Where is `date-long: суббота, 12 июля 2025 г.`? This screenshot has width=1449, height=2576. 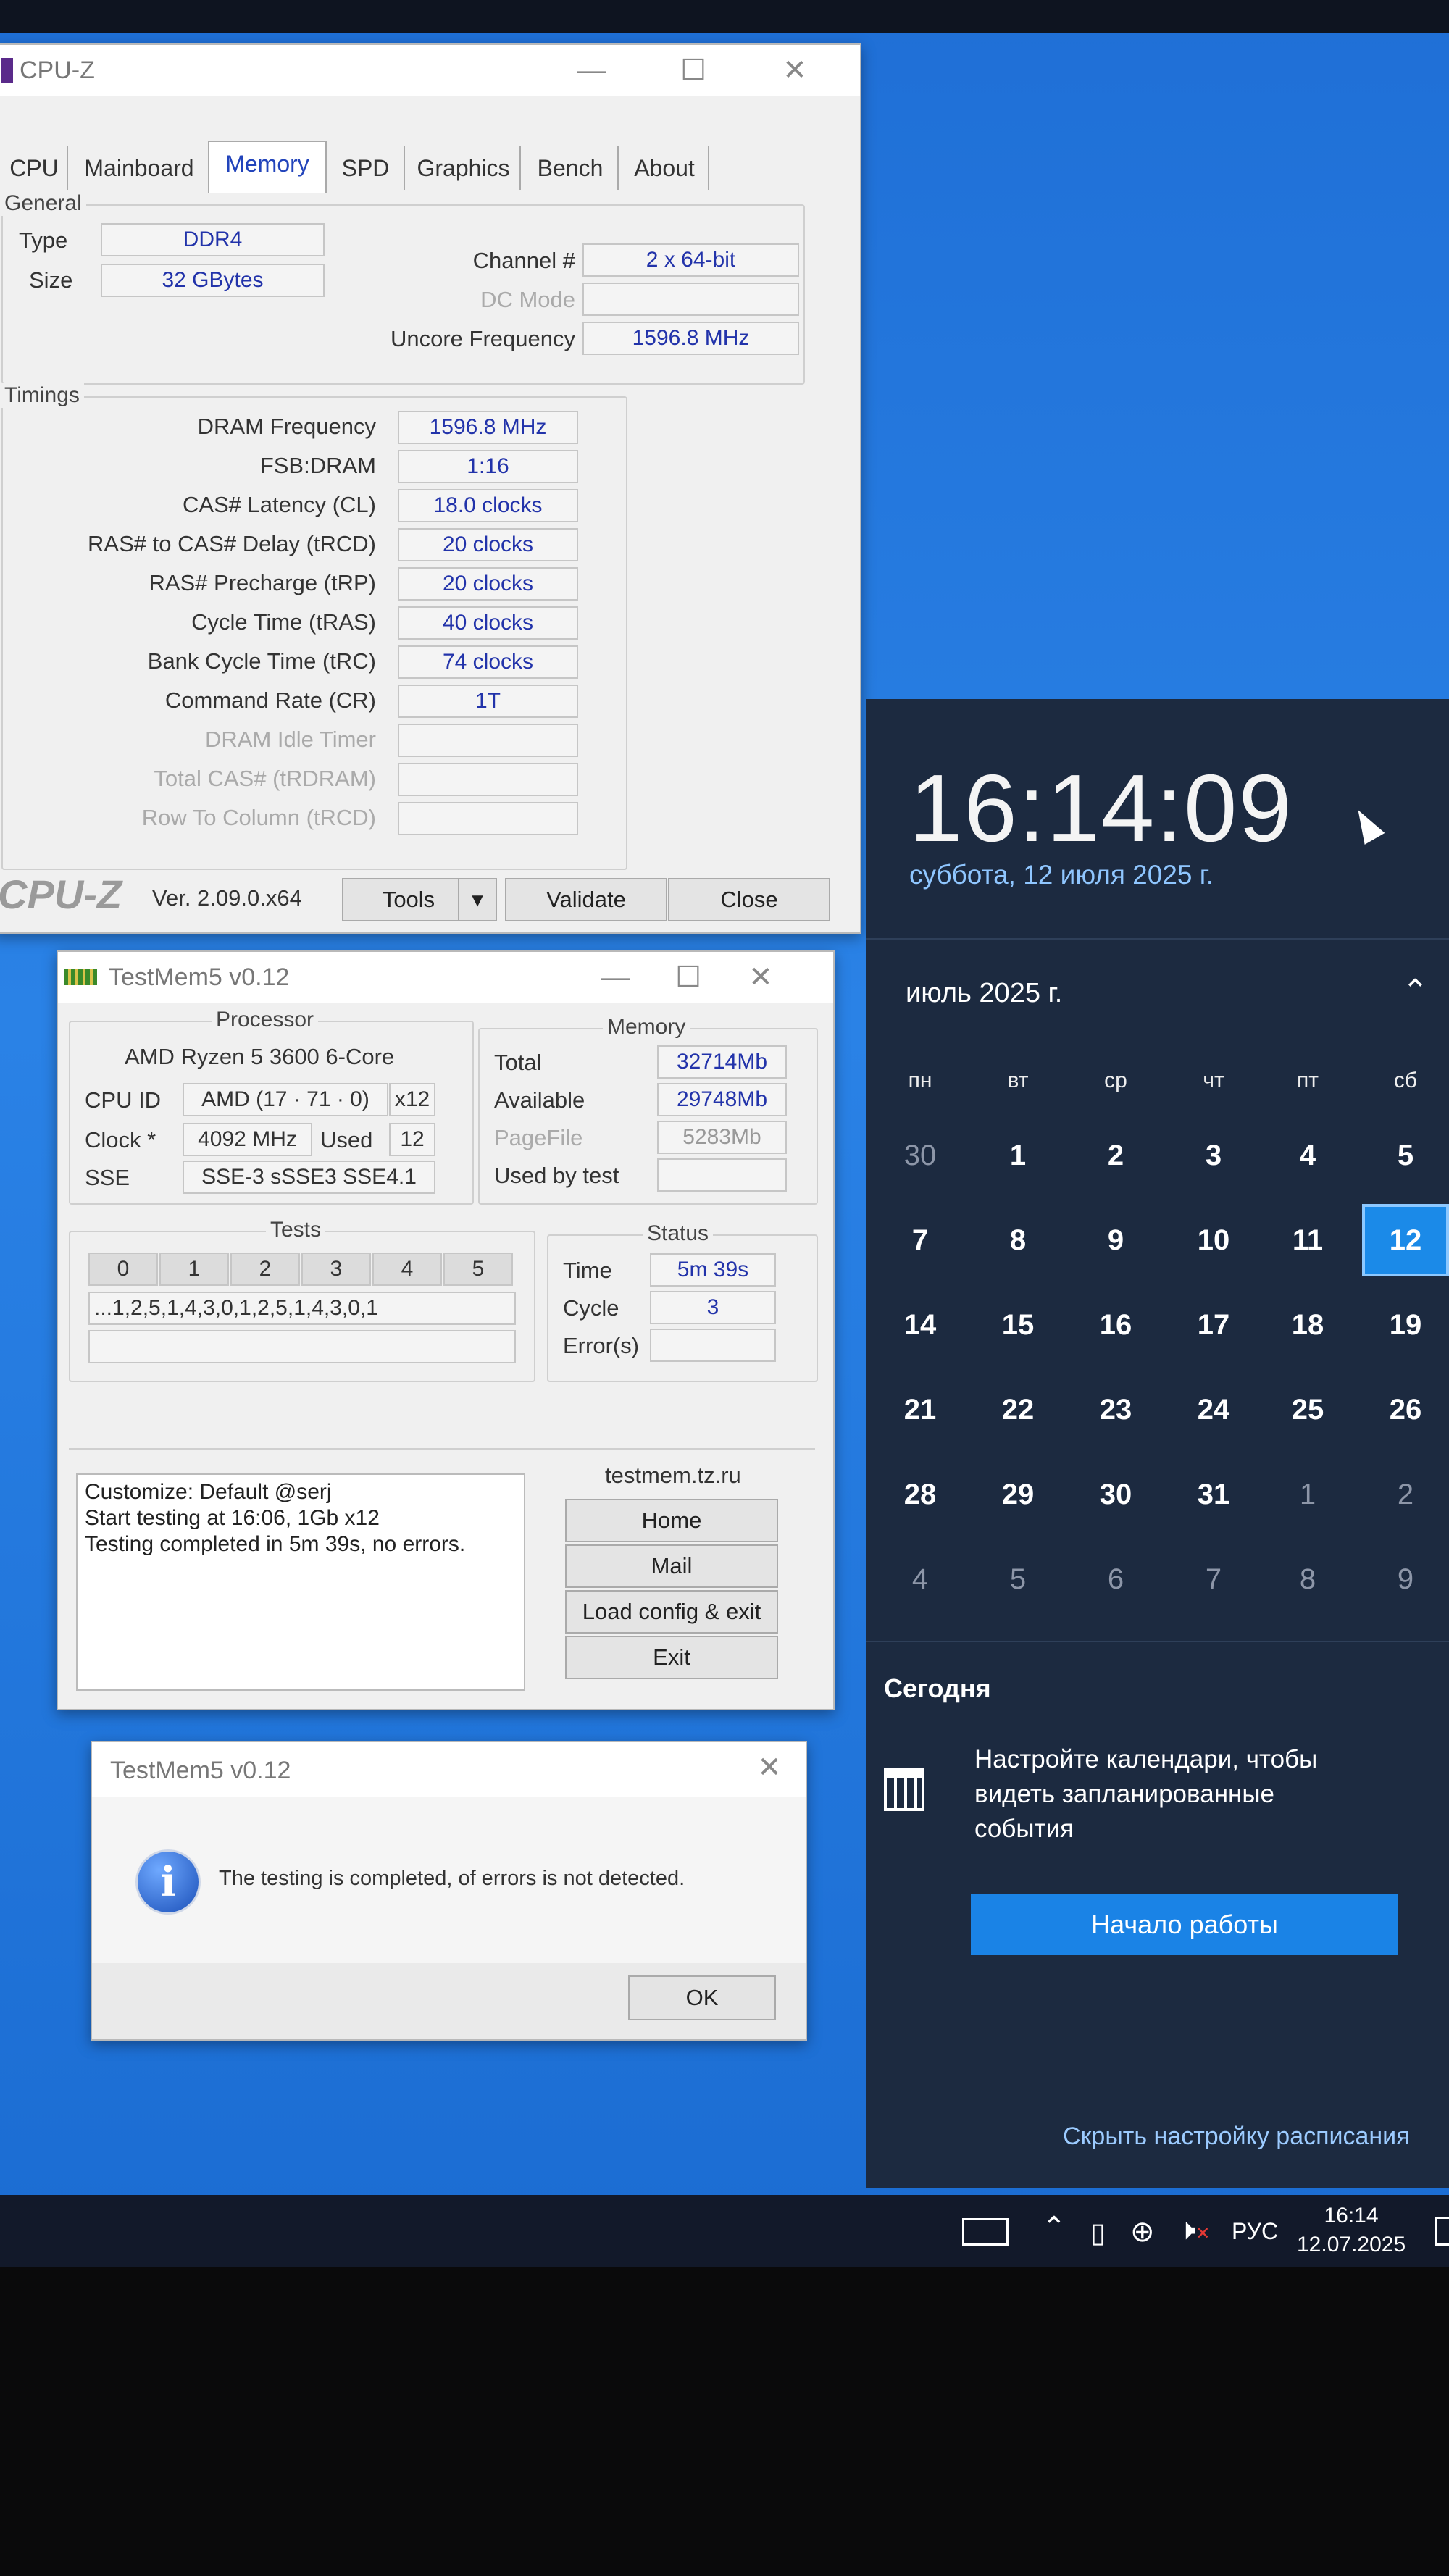 date-long: суббота, 12 июля 2025 г. is located at coordinates (1061, 875).